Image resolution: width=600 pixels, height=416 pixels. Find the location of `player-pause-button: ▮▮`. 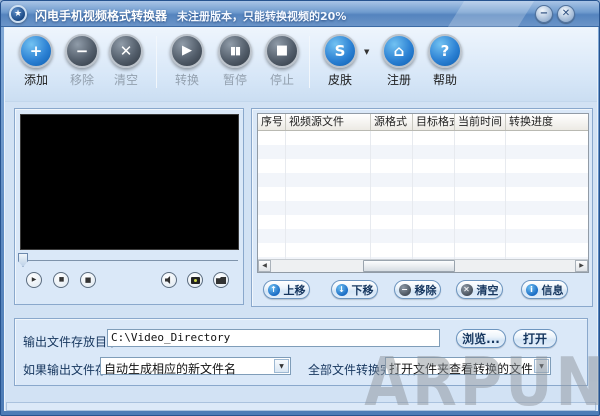

player-pause-button: ▮▮ is located at coordinates (61, 280).